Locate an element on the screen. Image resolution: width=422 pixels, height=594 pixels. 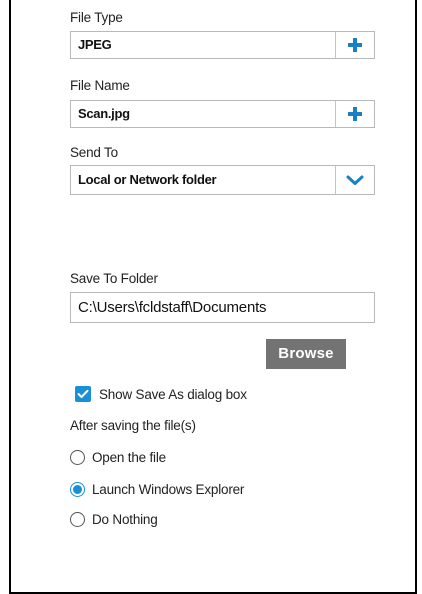
radio-launch-windows-explorer: Launch Windows Explorer is located at coordinates (157, 489).